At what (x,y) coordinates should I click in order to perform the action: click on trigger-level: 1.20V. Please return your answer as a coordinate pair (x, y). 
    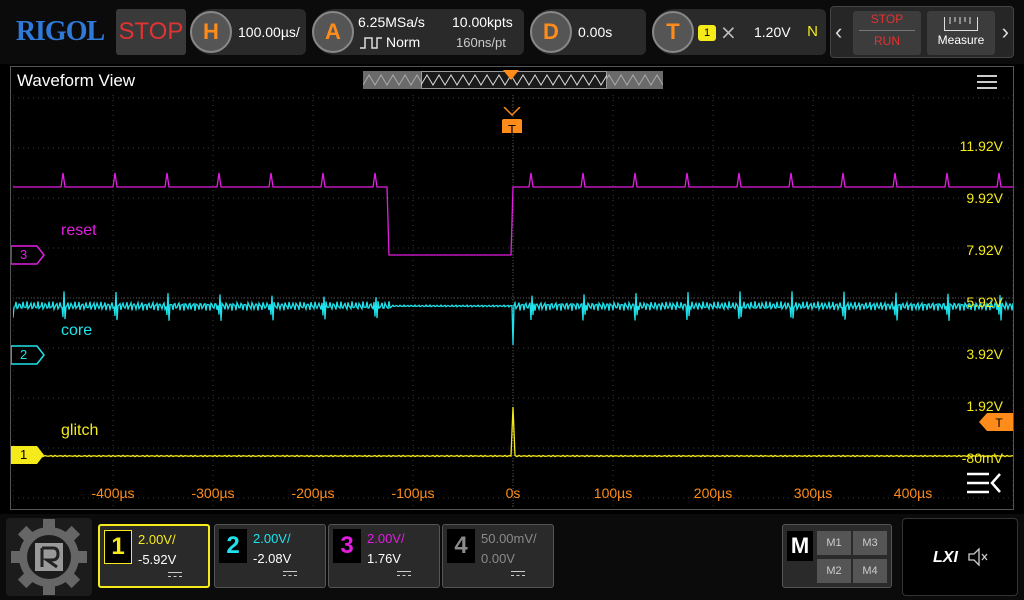
    Looking at the image, I should click on (772, 32).